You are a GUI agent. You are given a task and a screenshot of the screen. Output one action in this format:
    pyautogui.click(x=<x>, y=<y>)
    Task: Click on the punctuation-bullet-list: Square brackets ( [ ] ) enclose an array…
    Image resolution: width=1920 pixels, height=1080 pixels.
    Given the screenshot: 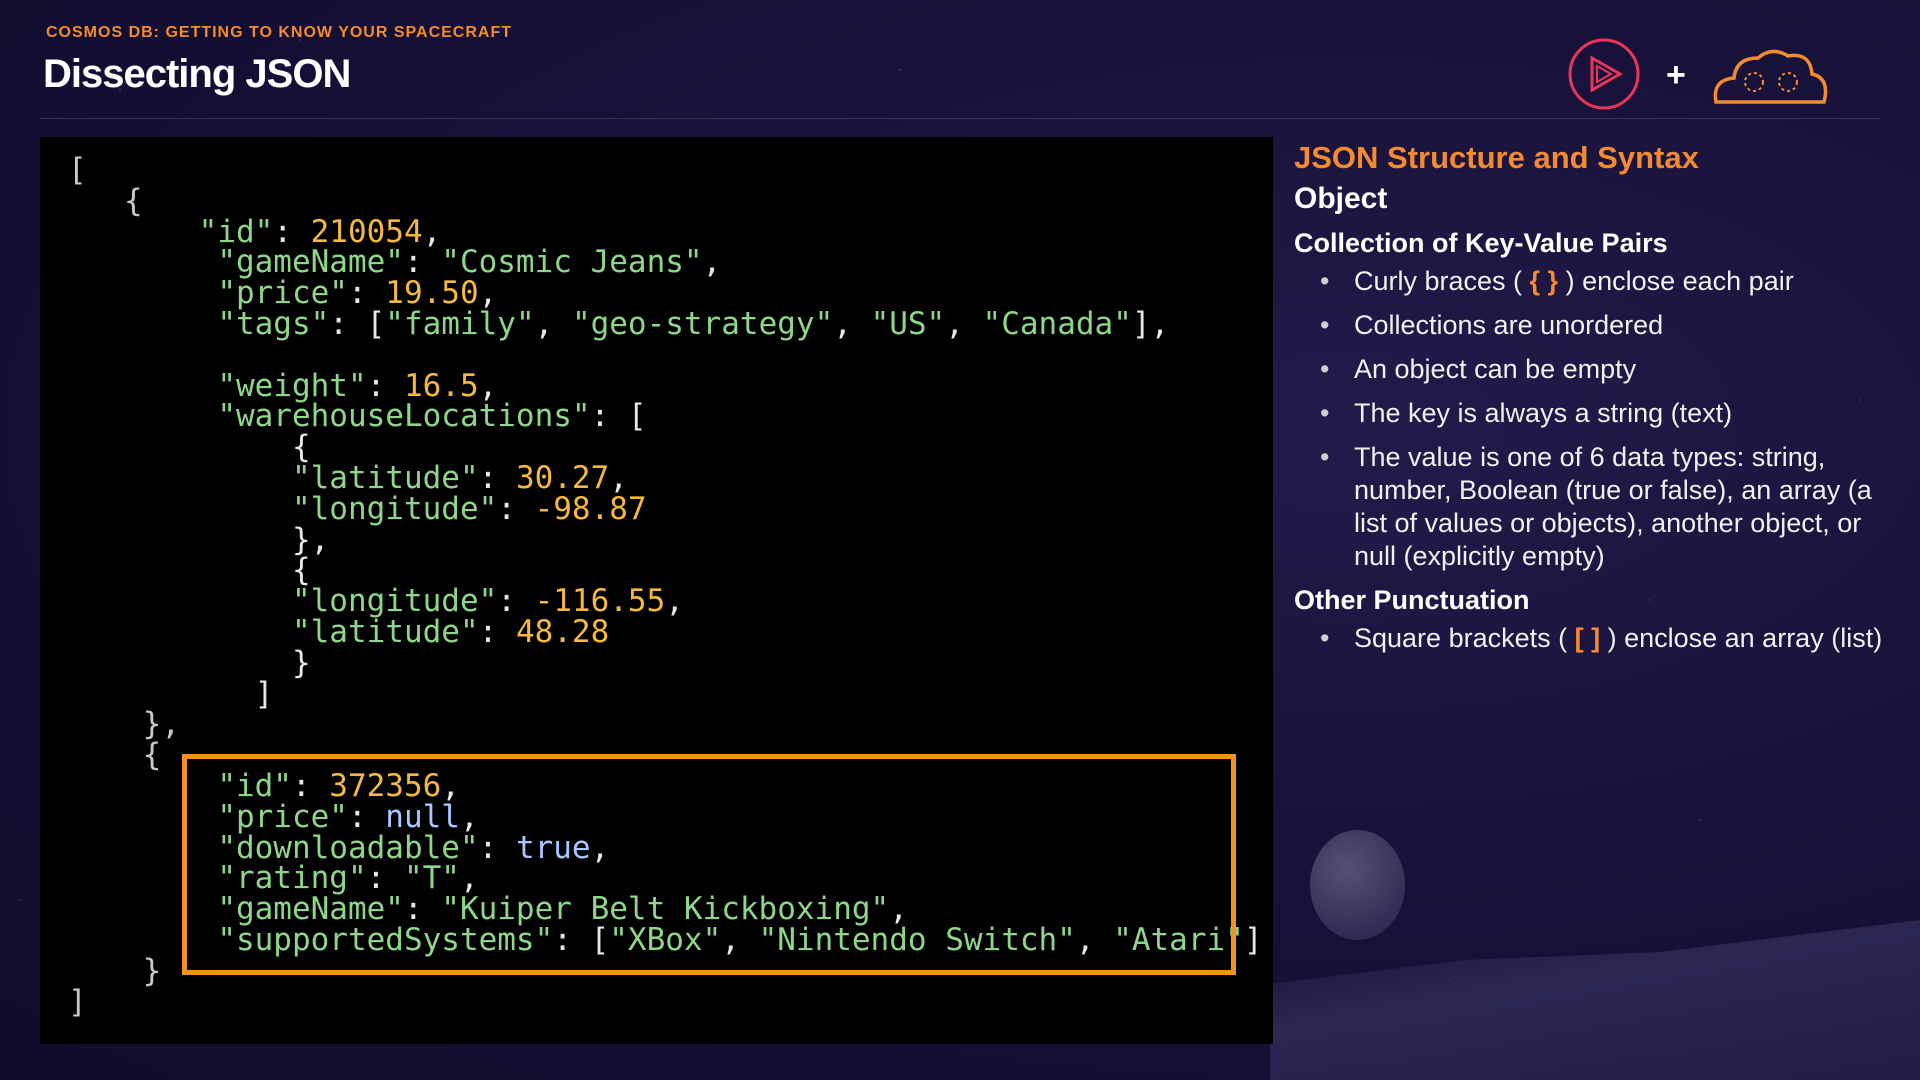 What is the action you would take?
    pyautogui.click(x=1594, y=638)
    